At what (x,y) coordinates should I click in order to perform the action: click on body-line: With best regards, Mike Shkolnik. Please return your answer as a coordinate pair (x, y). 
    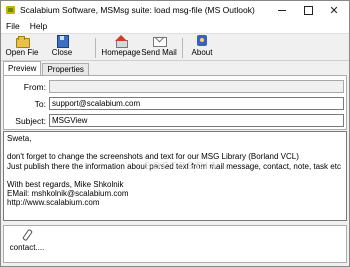
    Looking at the image, I should click on (65, 184).